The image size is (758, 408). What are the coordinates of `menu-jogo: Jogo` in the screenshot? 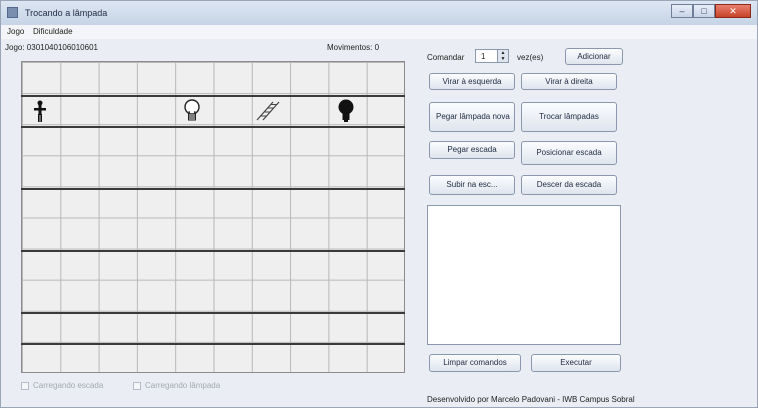 It's located at (15, 31).